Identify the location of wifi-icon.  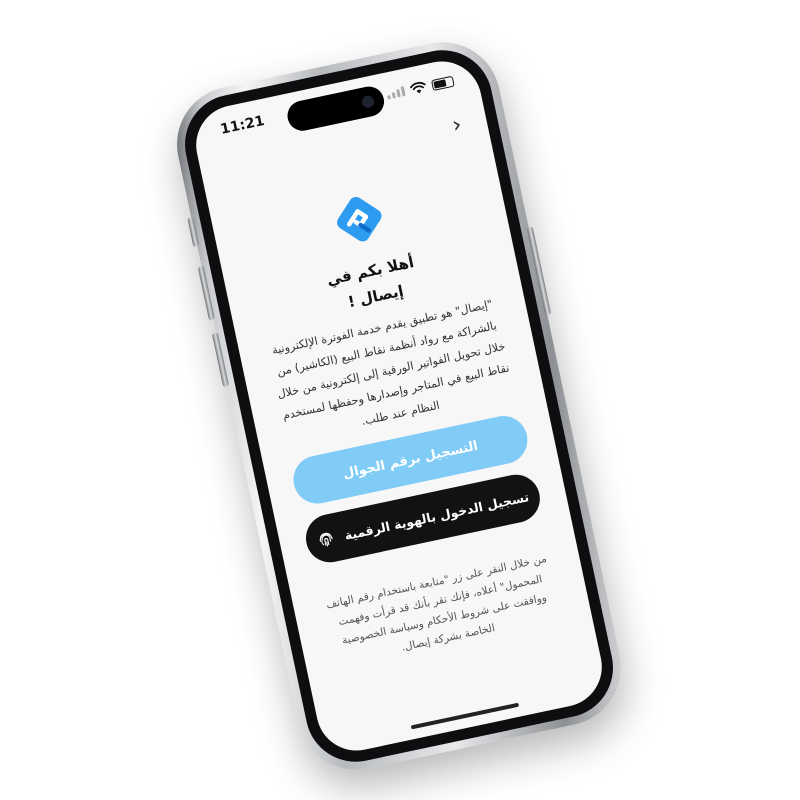
(418, 87).